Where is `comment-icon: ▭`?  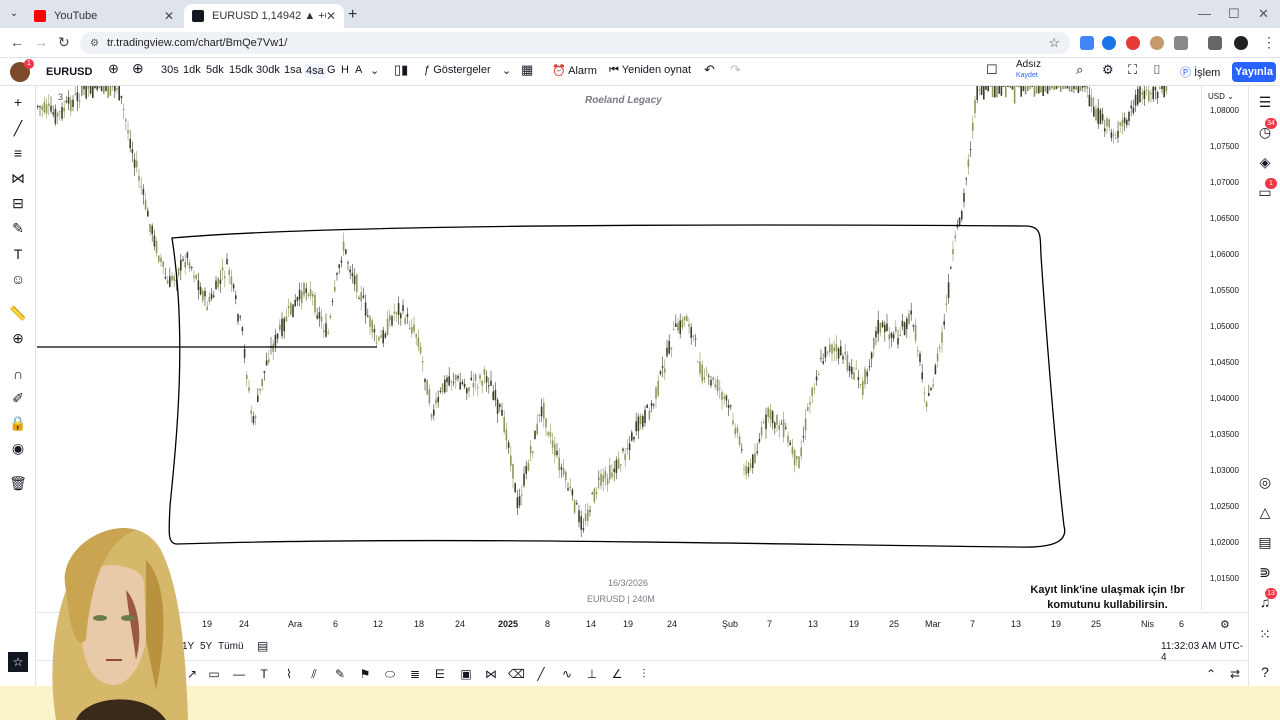 comment-icon: ▭ is located at coordinates (214, 674).